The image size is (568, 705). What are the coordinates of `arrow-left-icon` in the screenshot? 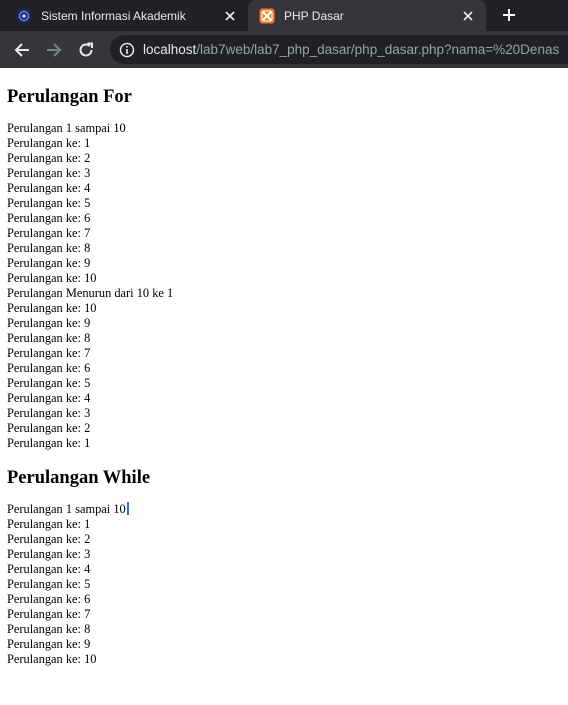 It's located at (21, 50).